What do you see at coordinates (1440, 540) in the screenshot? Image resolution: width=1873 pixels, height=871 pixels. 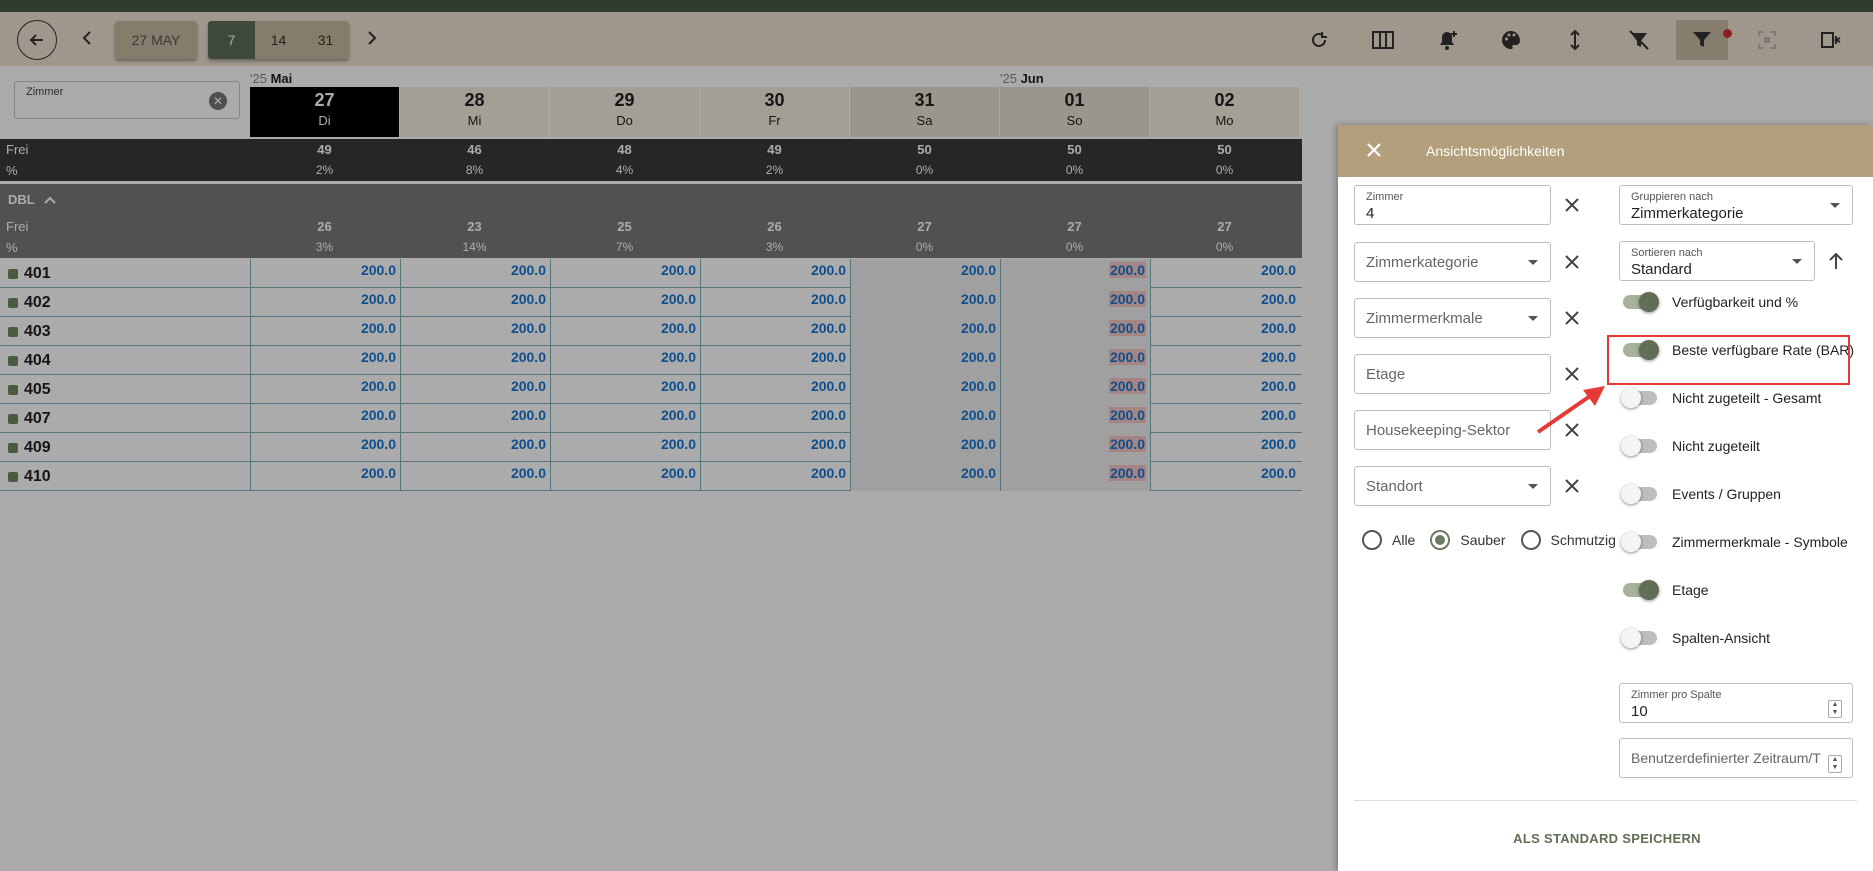 I see `radio-sauber` at bounding box center [1440, 540].